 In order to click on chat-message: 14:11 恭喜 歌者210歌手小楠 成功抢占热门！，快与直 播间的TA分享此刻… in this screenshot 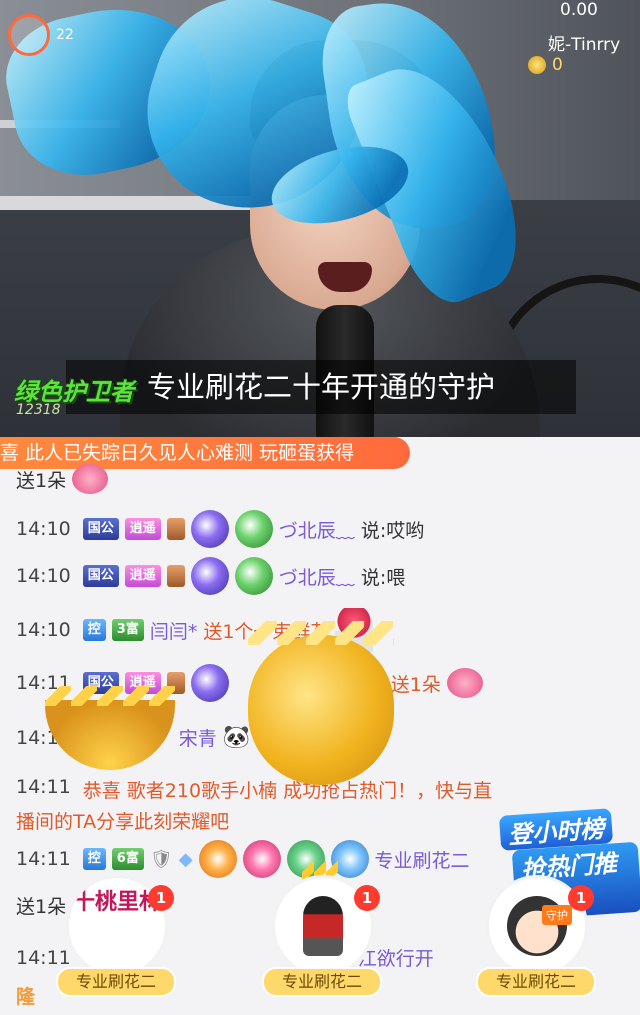, I will do `click(254, 805)`.